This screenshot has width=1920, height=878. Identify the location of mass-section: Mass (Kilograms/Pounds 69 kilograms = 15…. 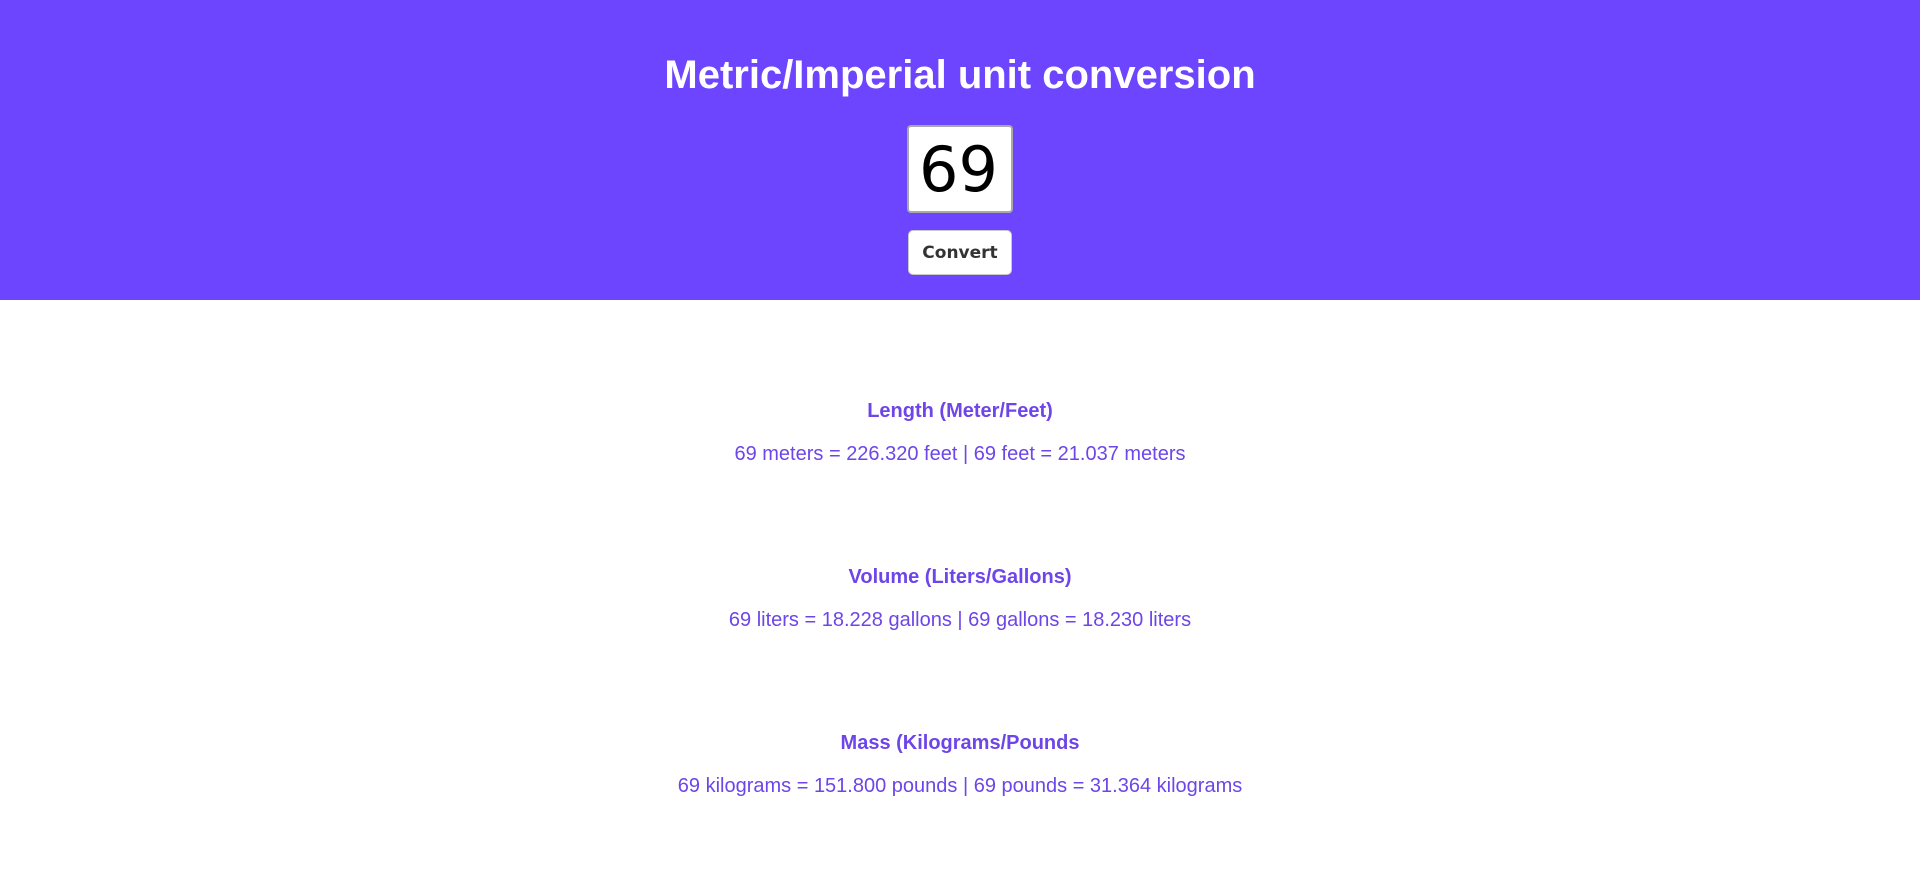
(960, 764).